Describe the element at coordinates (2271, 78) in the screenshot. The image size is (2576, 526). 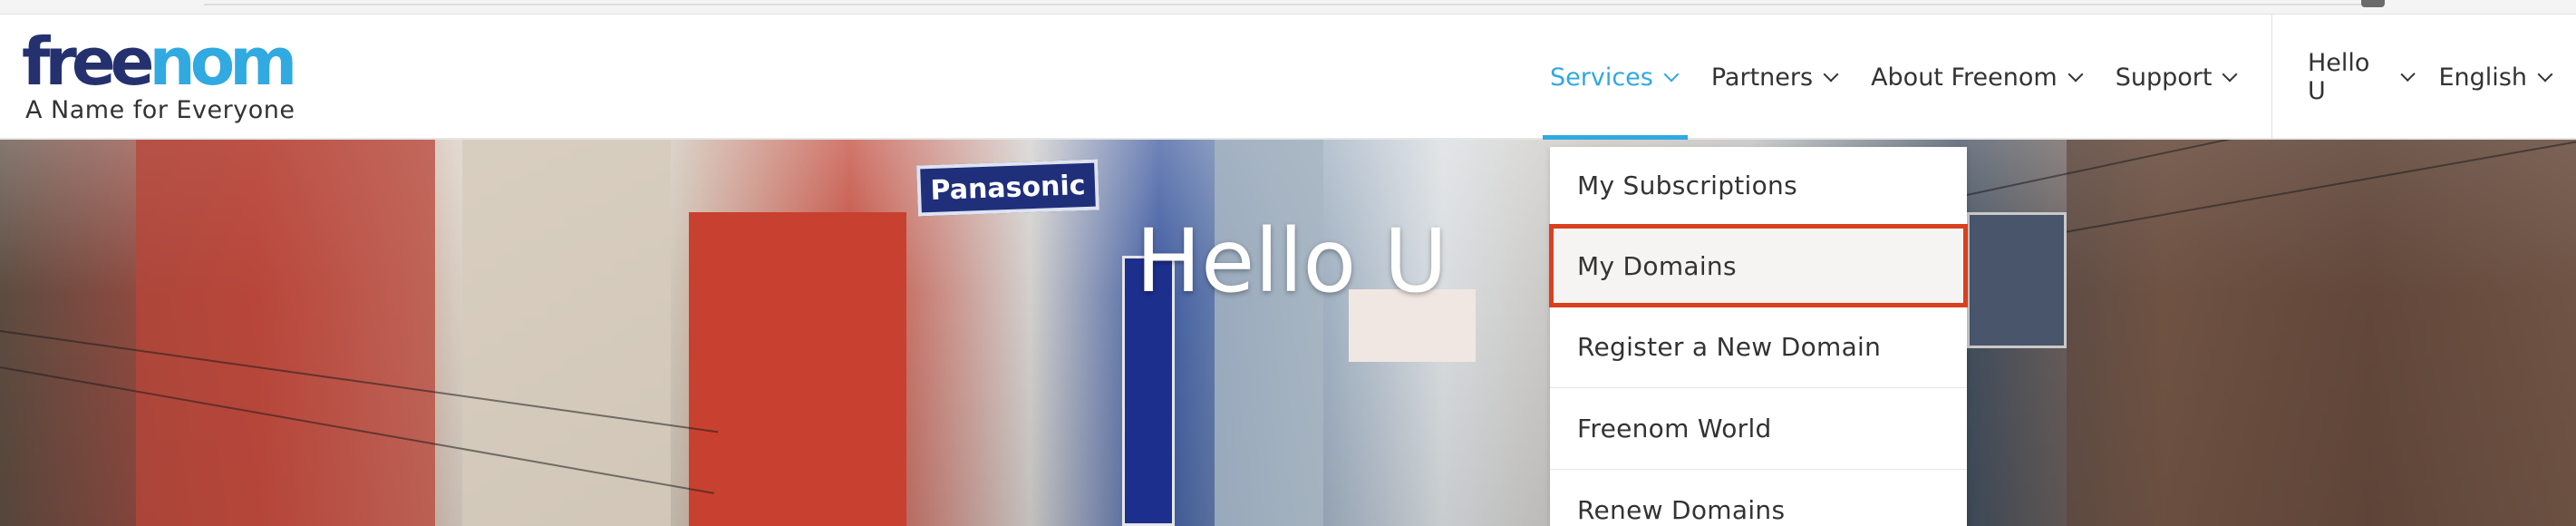
I see `nav-divider` at that location.